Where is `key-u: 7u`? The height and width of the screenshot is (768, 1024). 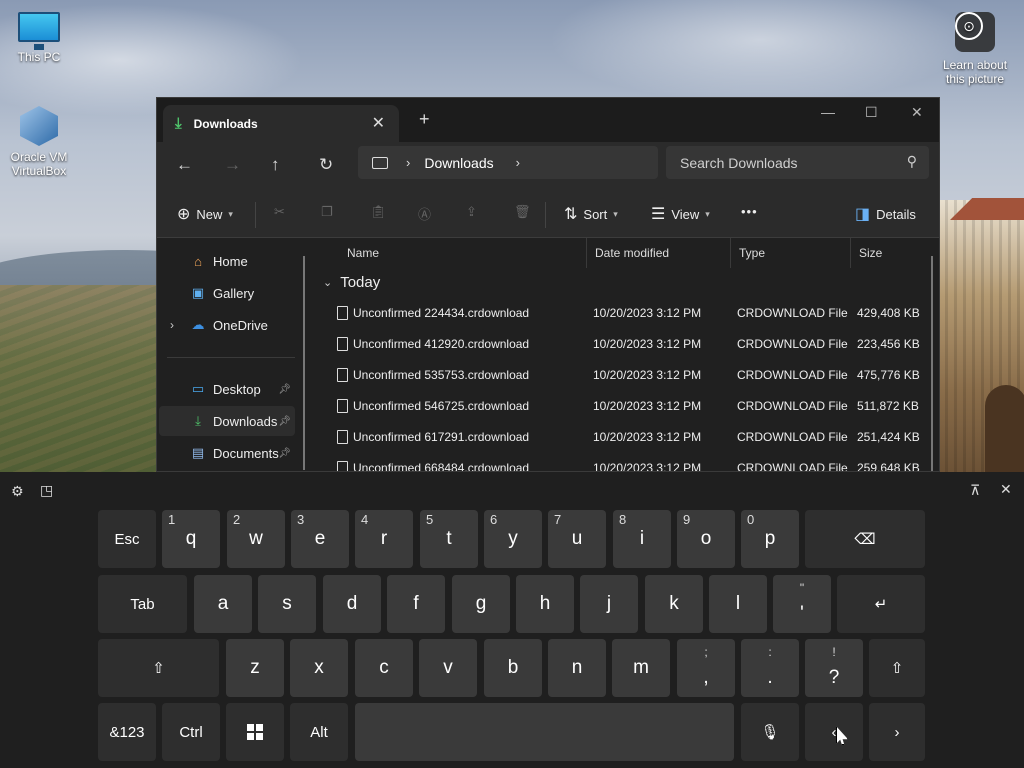 key-u: 7u is located at coordinates (577, 539).